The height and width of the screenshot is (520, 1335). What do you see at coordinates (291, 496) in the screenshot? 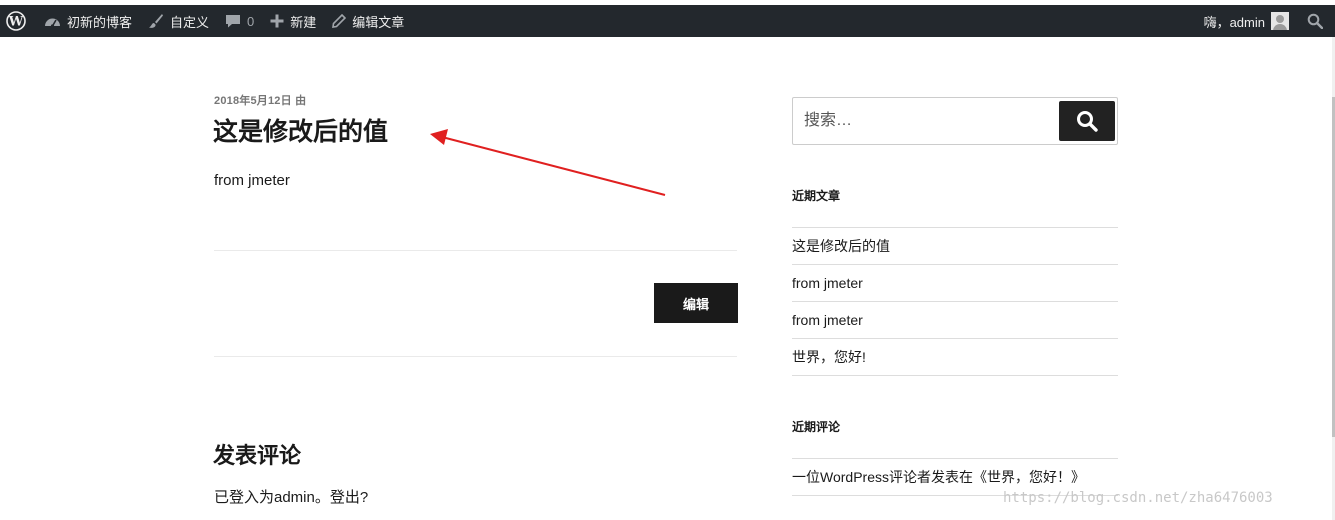
I see `logged-in-text: 已登入为admin。登出?` at bounding box center [291, 496].